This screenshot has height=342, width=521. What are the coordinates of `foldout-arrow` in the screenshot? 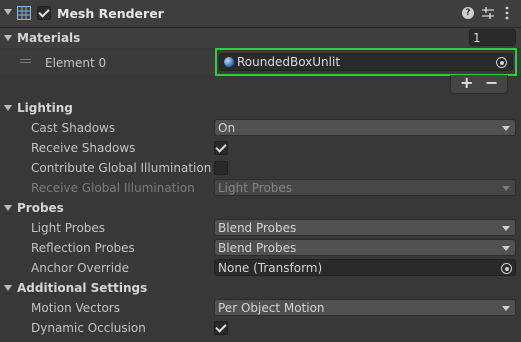 It's located at (8, 12).